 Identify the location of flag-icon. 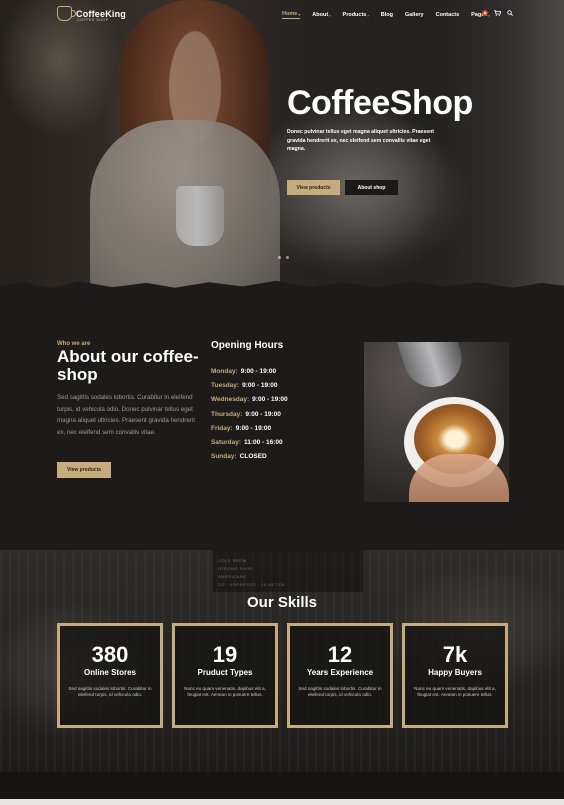
(485, 13).